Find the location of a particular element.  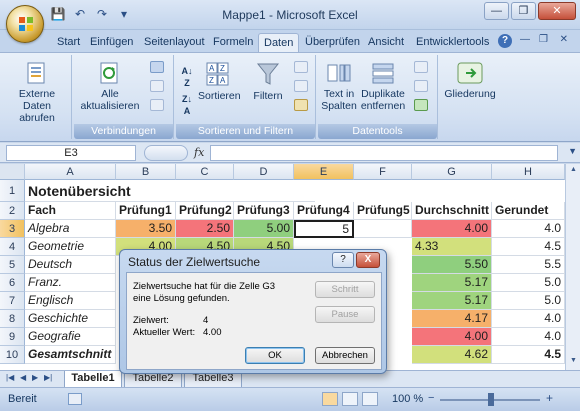

subject-cell: Algebra is located at coordinates (70, 229).